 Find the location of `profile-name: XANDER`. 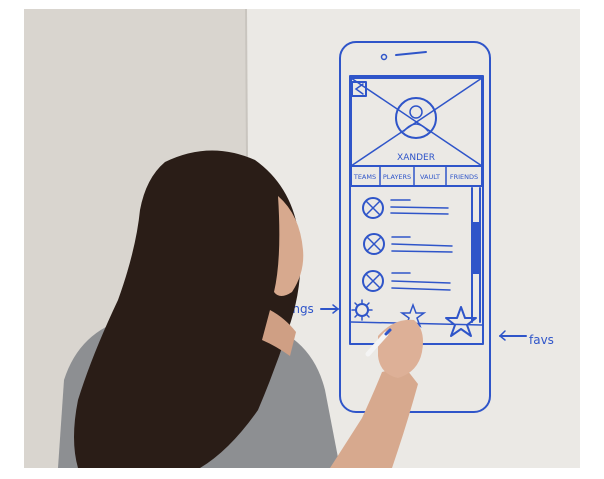

profile-name: XANDER is located at coordinates (416, 158).